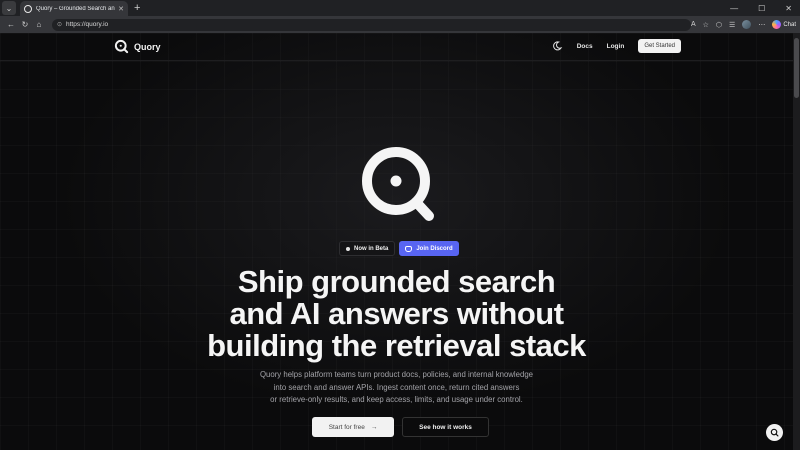  I want to click on close-window-icon: ✕, so click(788, 8).